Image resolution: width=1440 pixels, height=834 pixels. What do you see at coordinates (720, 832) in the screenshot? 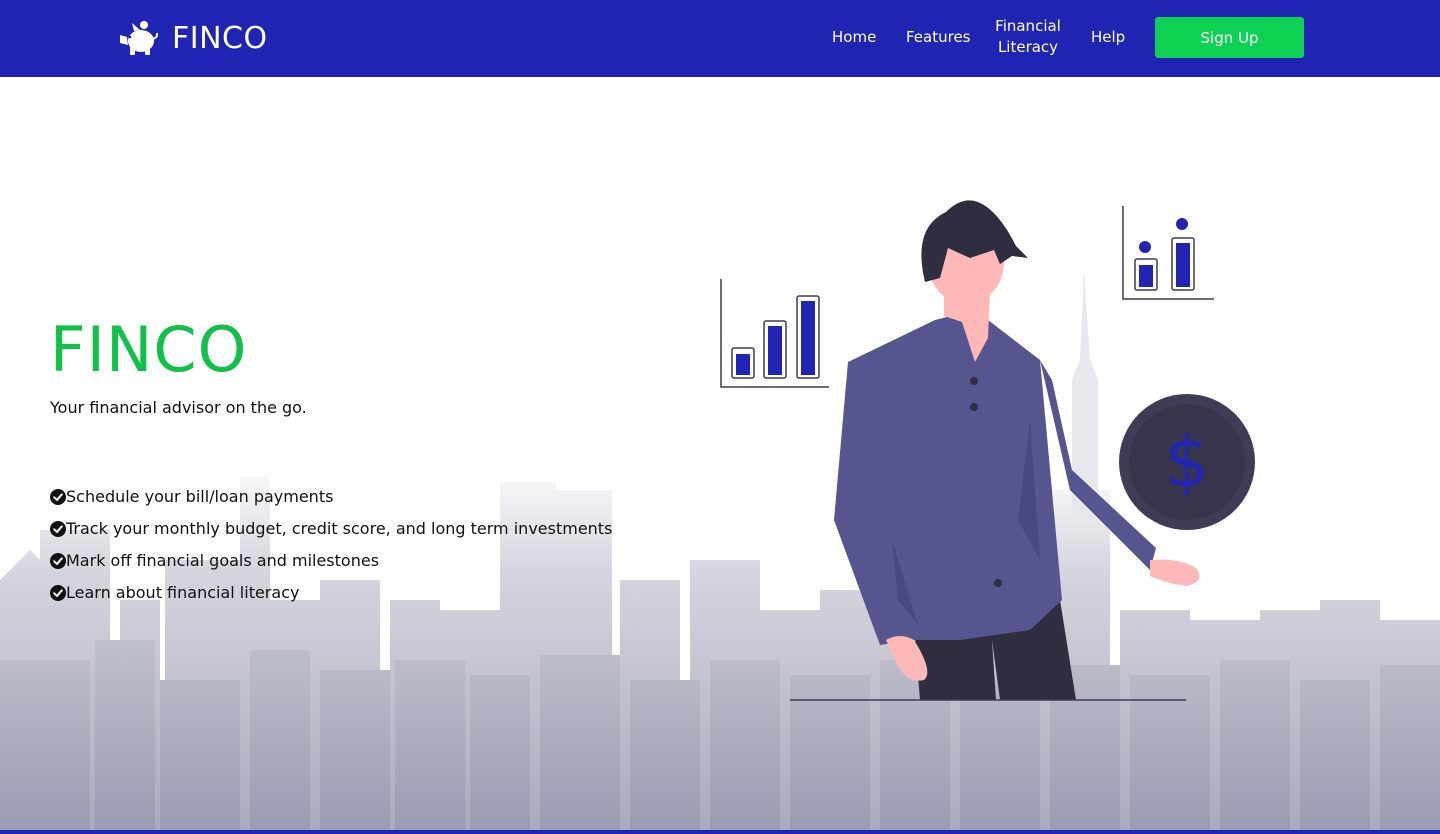
I see `bottom-accent-bar` at bounding box center [720, 832].